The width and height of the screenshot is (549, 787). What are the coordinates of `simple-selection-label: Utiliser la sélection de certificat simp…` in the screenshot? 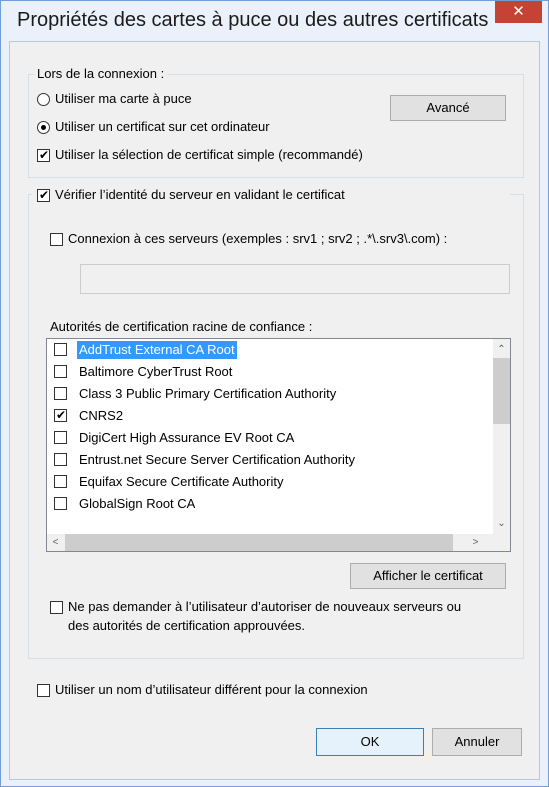 It's located at (209, 154).